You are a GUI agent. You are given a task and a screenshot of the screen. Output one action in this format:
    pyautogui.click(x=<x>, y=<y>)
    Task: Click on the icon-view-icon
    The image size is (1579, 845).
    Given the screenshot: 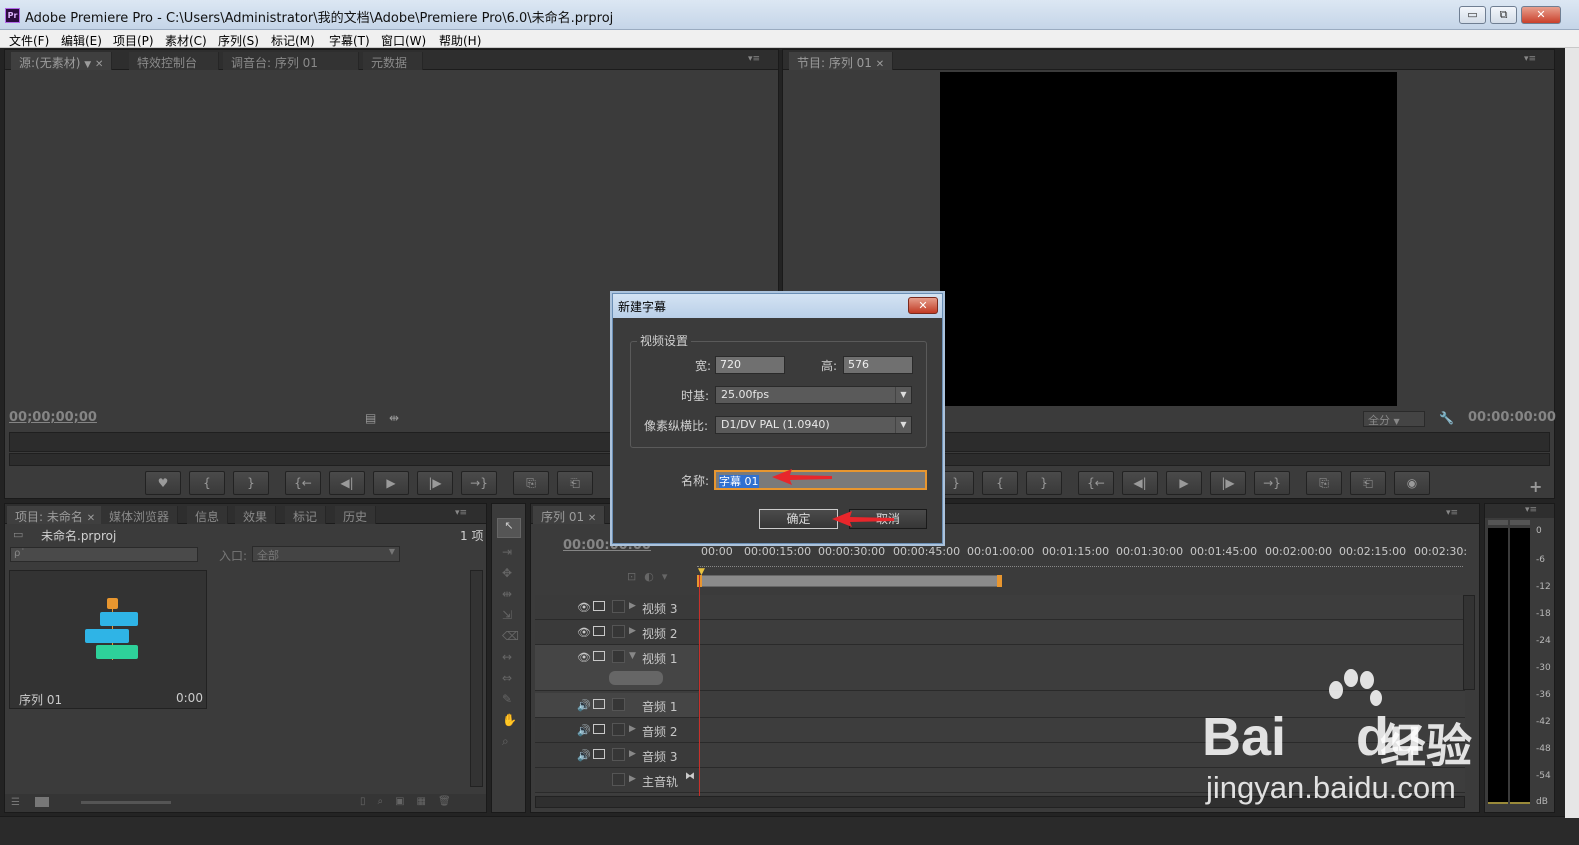 What is the action you would take?
    pyautogui.click(x=42, y=802)
    